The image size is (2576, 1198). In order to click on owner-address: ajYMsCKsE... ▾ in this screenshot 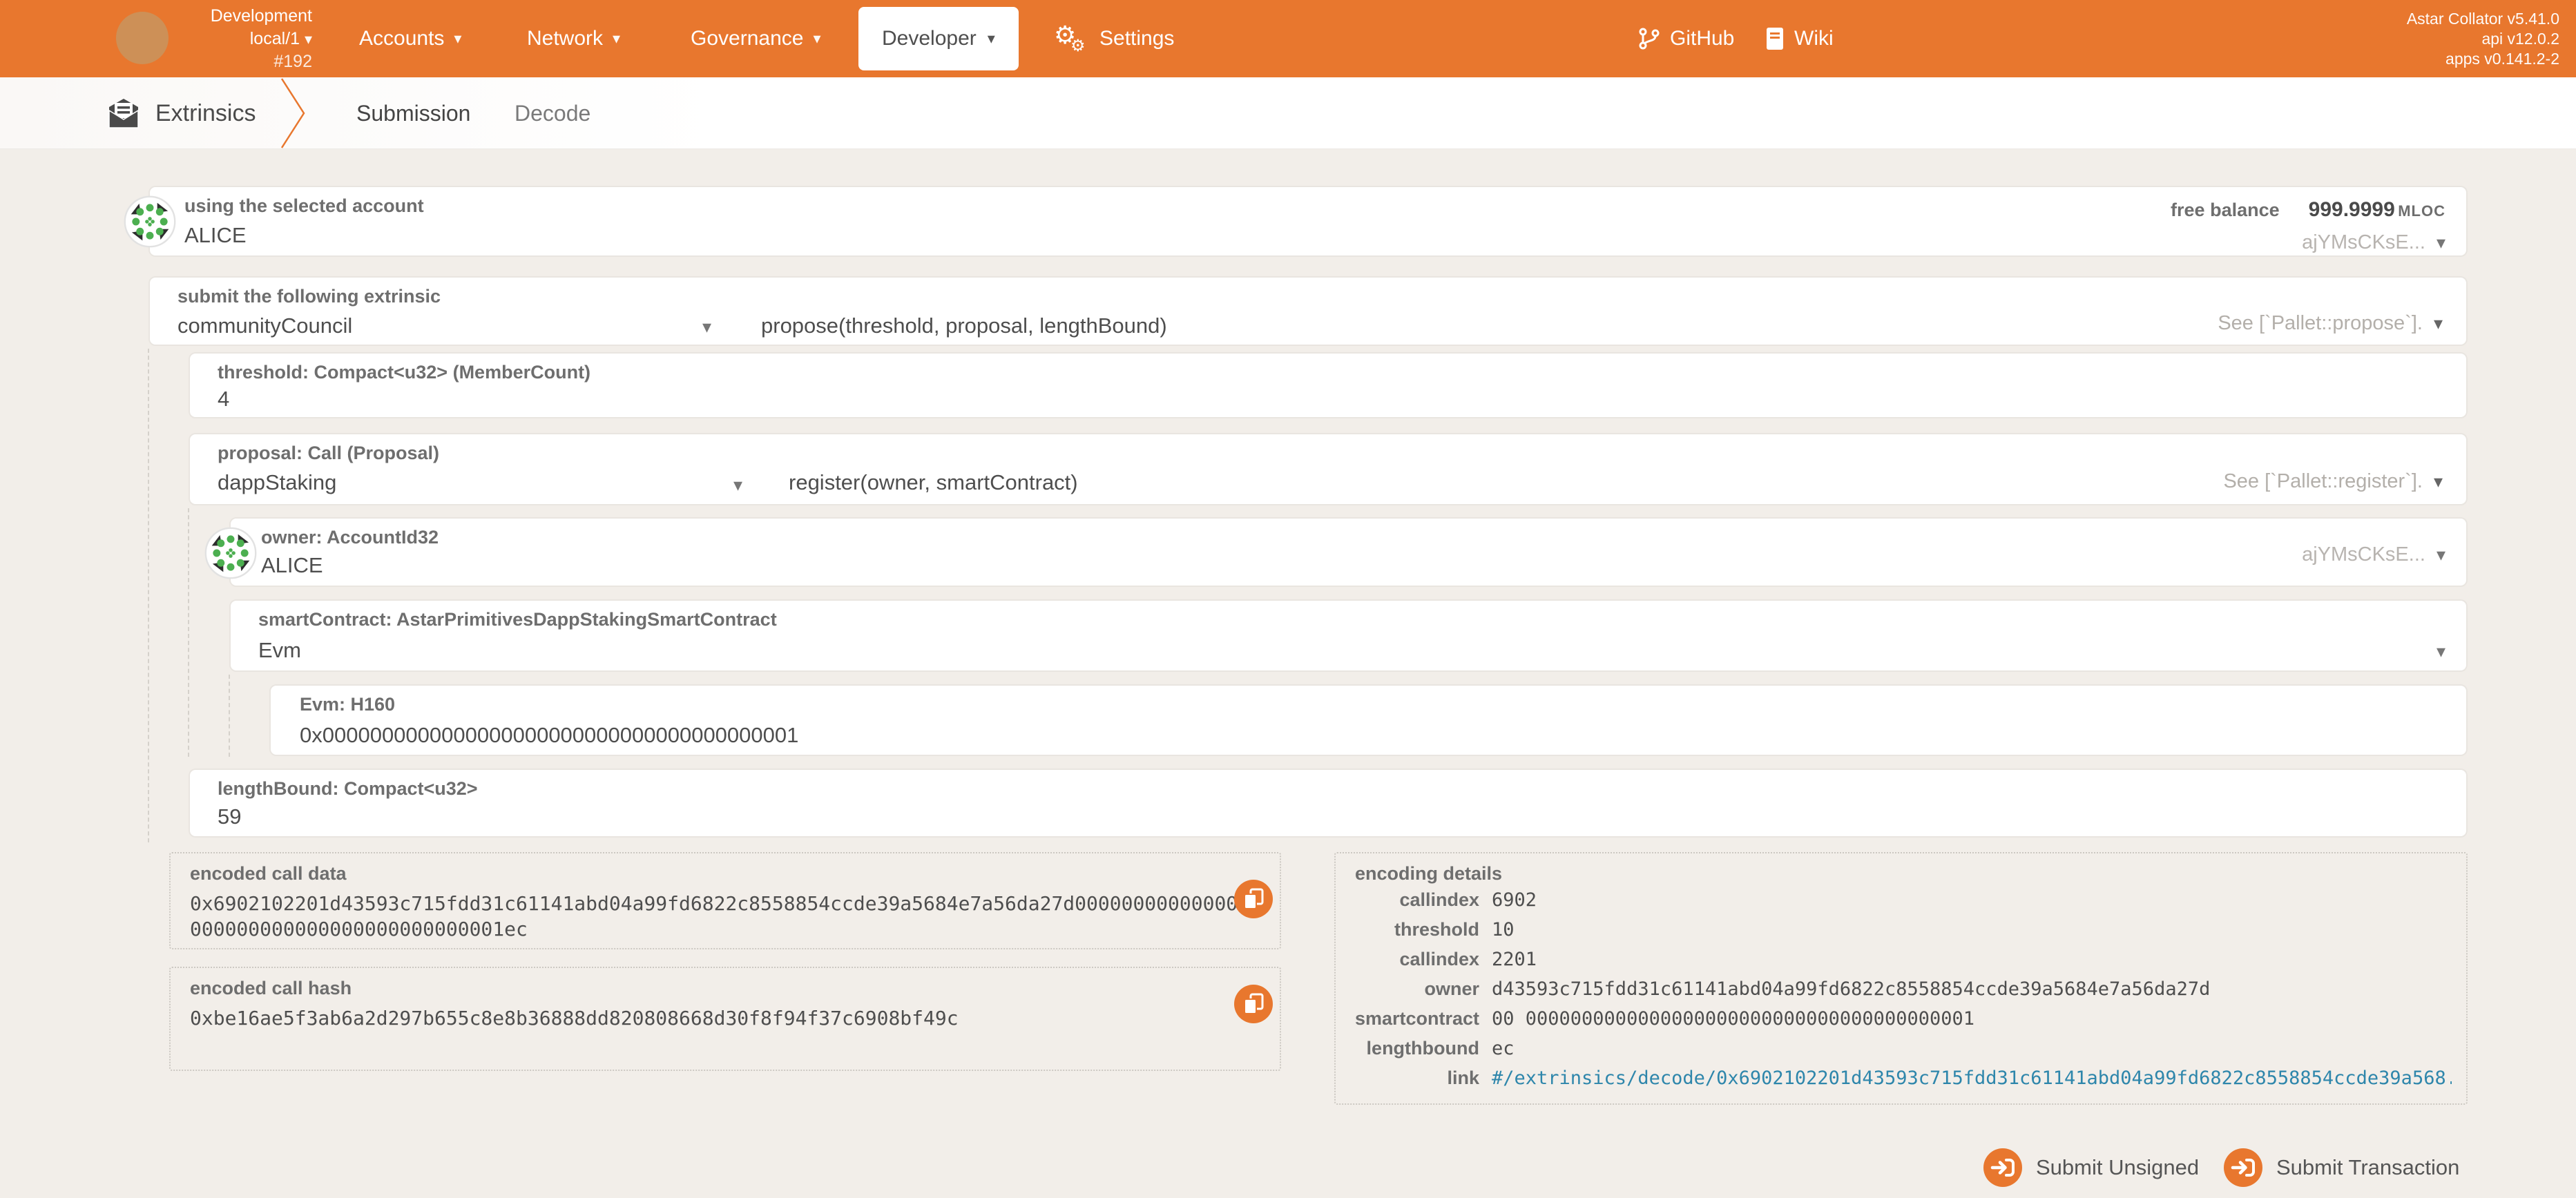, I will do `click(2373, 554)`.